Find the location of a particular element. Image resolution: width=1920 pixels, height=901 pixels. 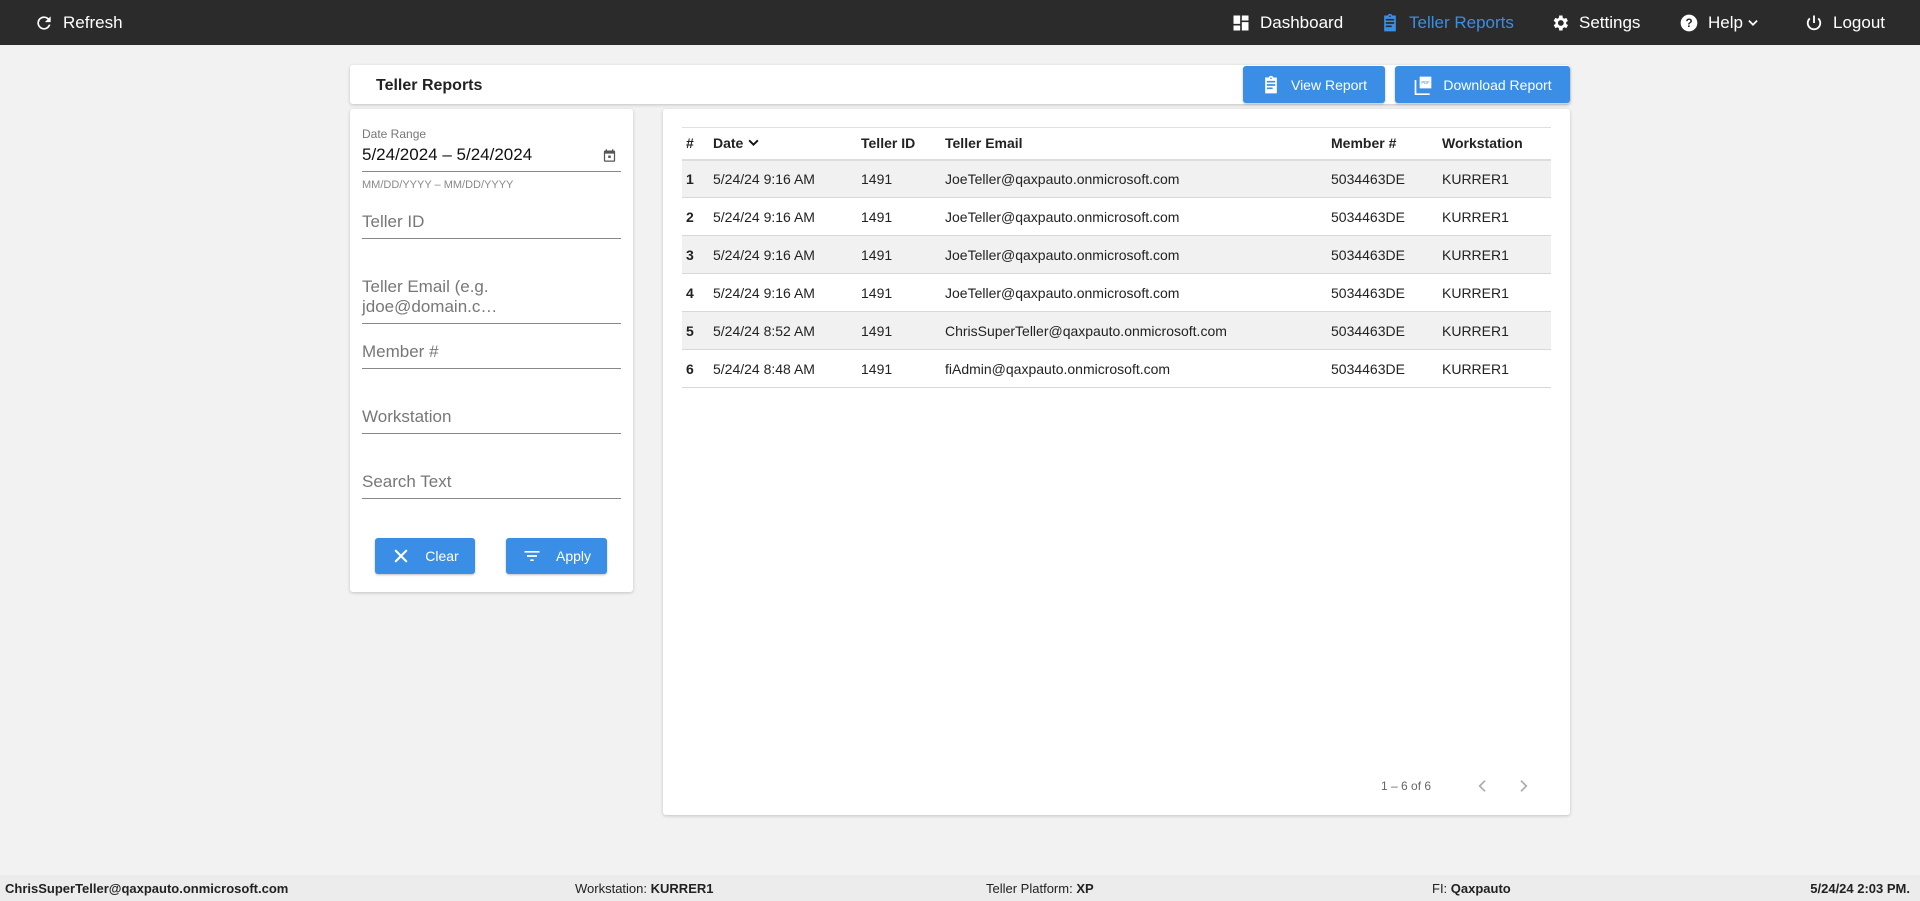

nav-settings: Settings is located at coordinates (1595, 22).